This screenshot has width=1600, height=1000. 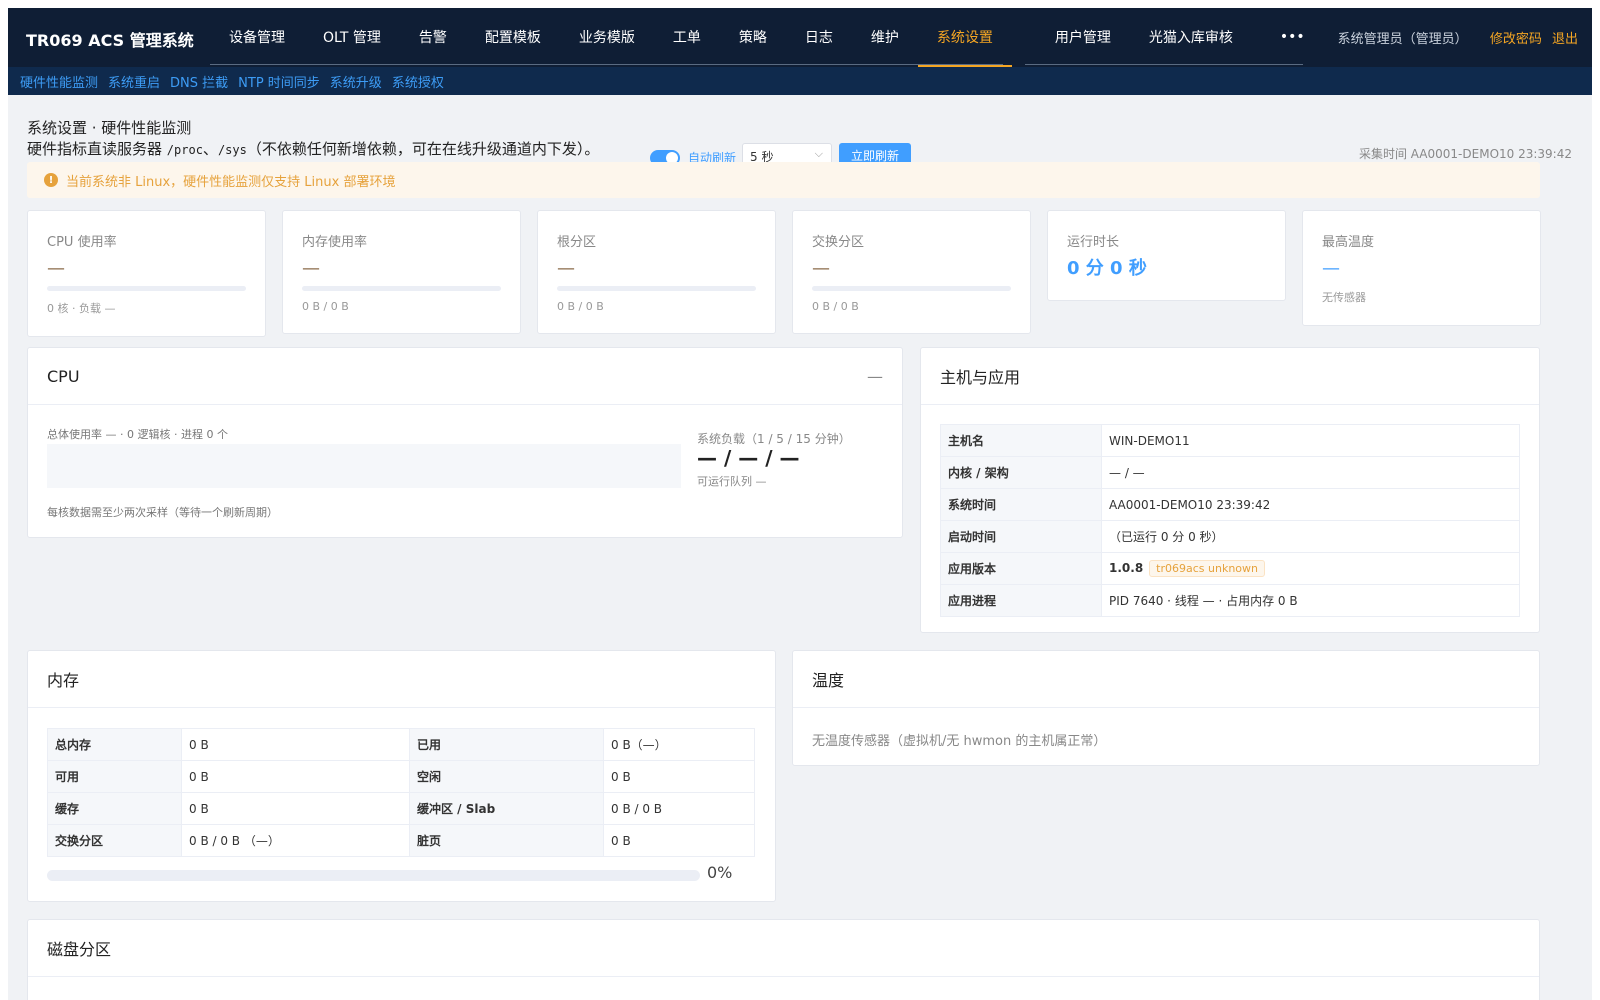 I want to click on card-title: 主机与应用, so click(x=980, y=377).